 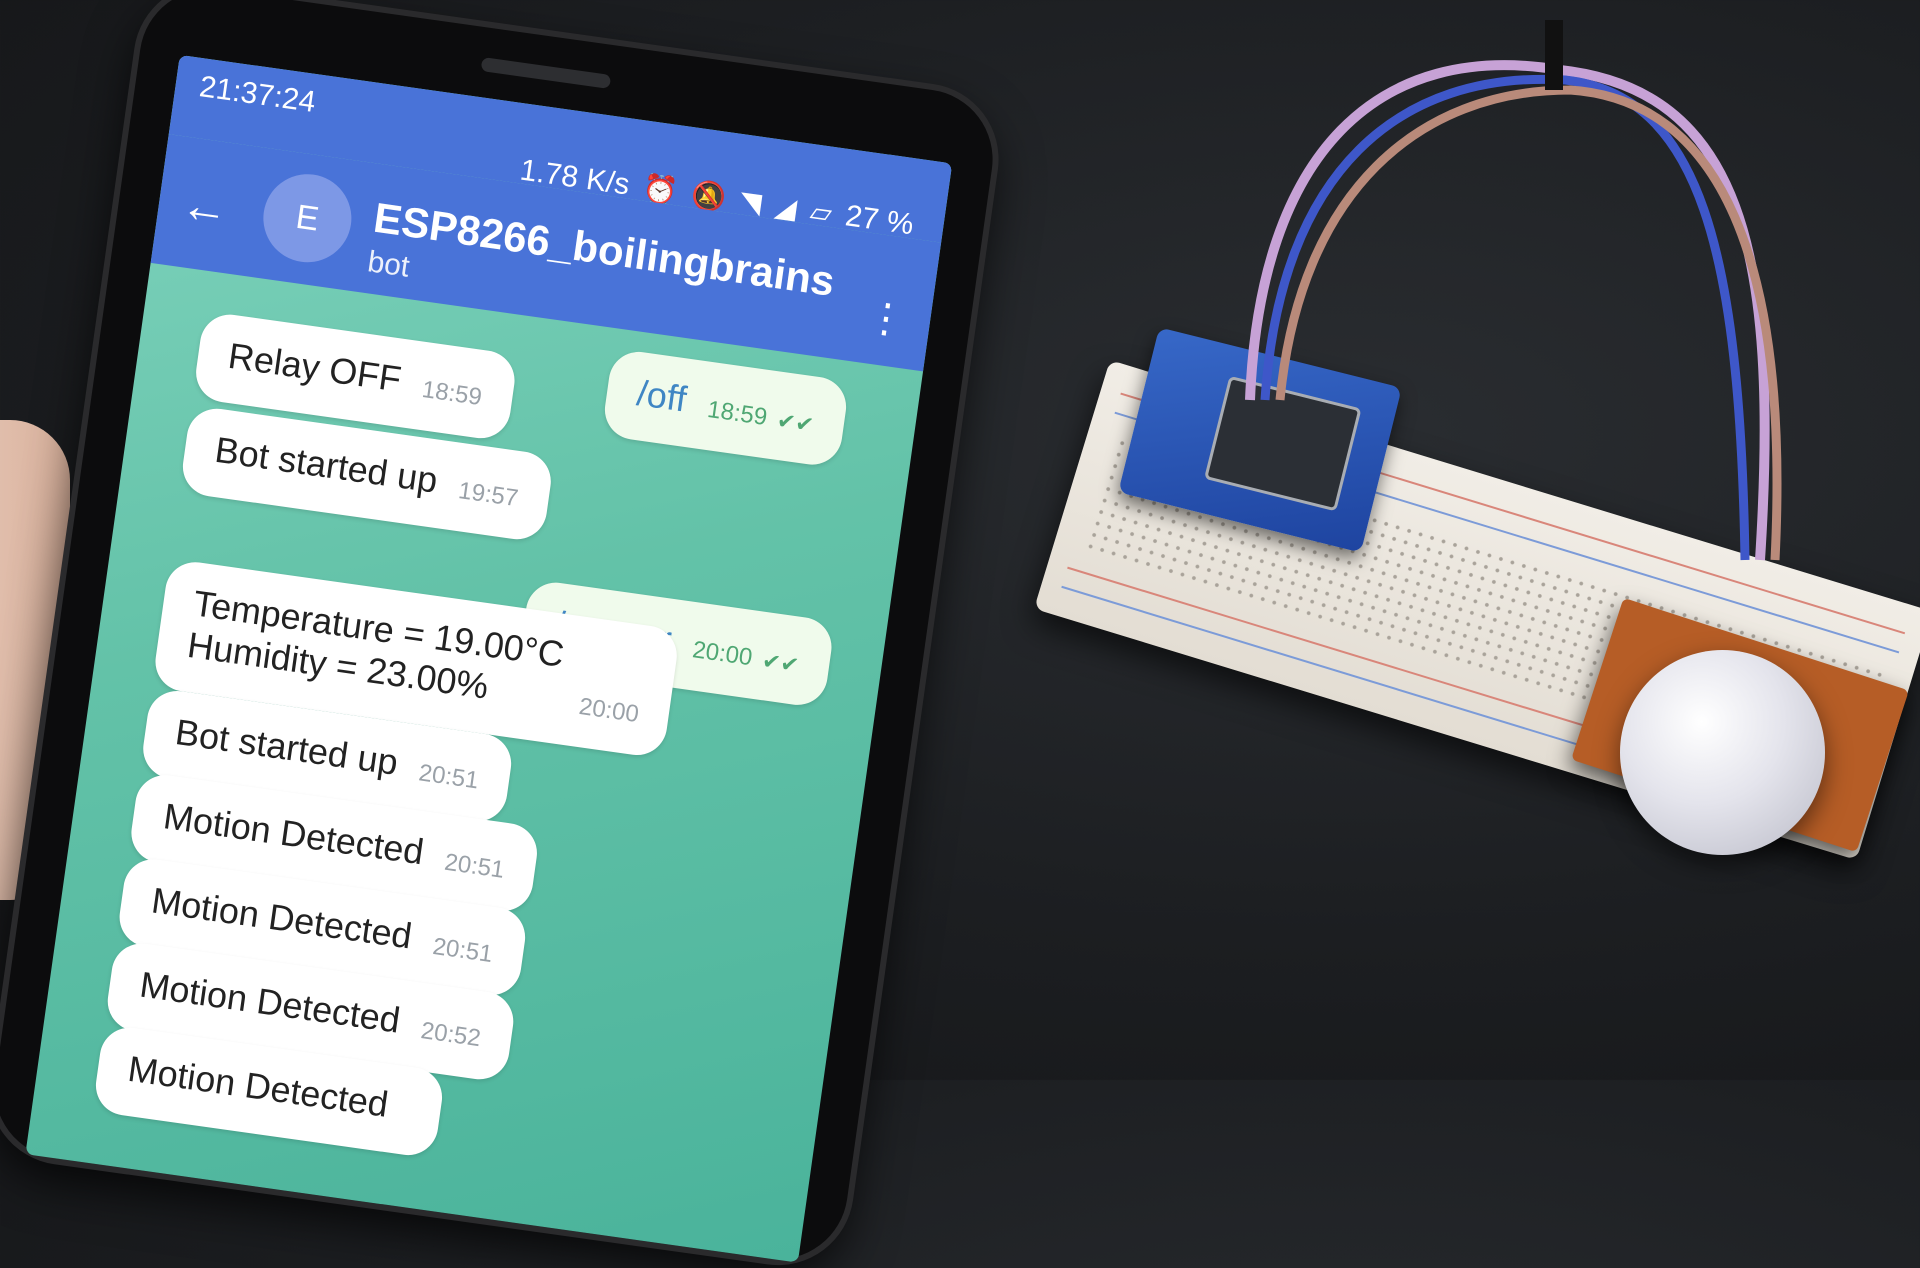 I want to click on message-bubble: /off 18:59 ✔✔, so click(x=726, y=408).